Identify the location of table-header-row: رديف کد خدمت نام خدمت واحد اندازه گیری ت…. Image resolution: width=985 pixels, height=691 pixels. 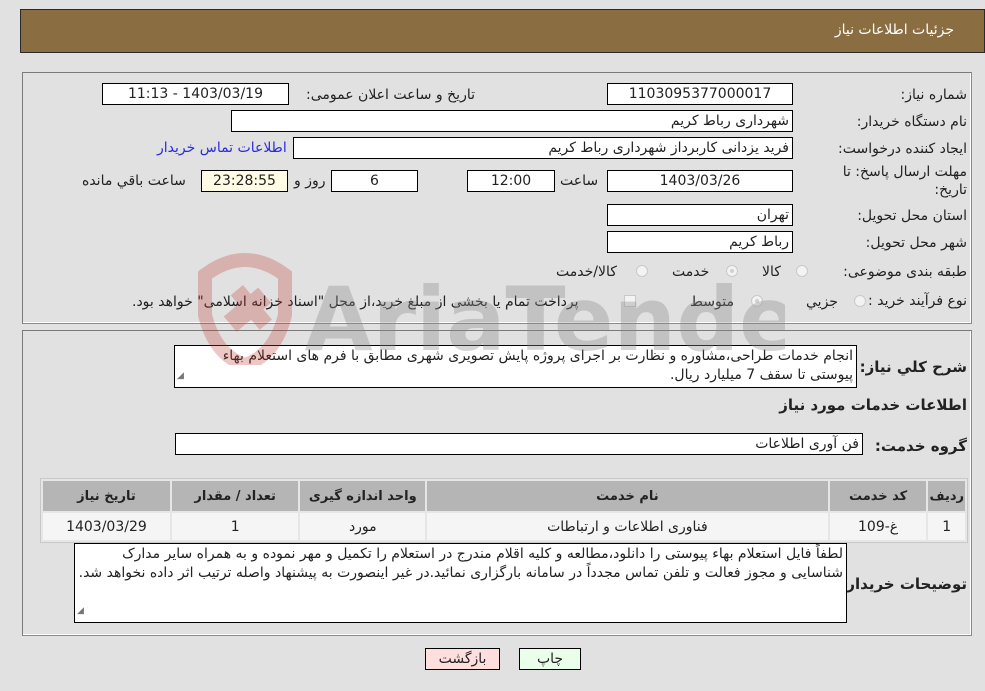
(504, 496).